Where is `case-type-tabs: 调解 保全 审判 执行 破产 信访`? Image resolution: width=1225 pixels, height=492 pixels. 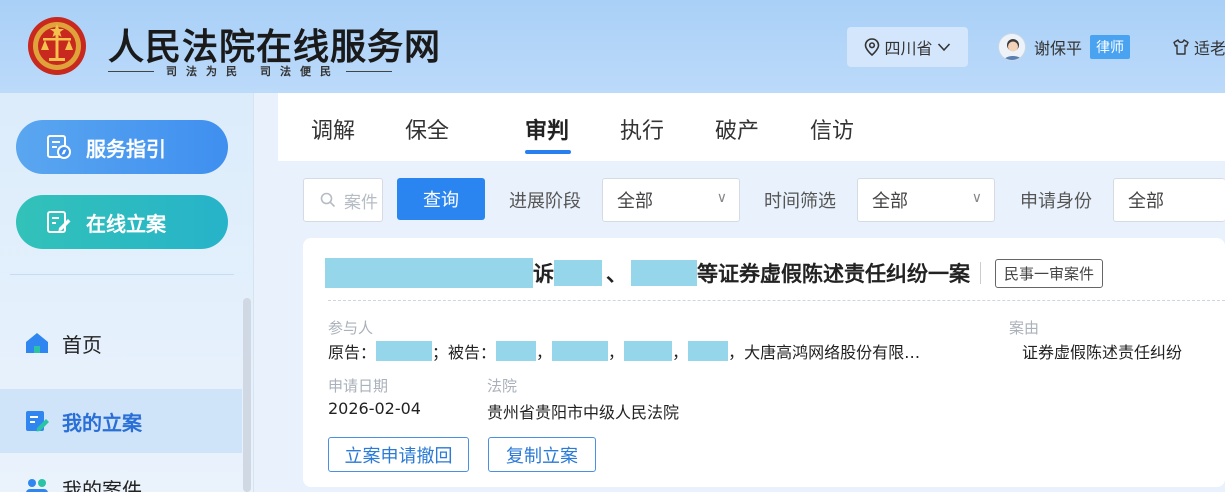 case-type-tabs: 调解 保全 审判 执行 破产 信访 is located at coordinates (751, 127).